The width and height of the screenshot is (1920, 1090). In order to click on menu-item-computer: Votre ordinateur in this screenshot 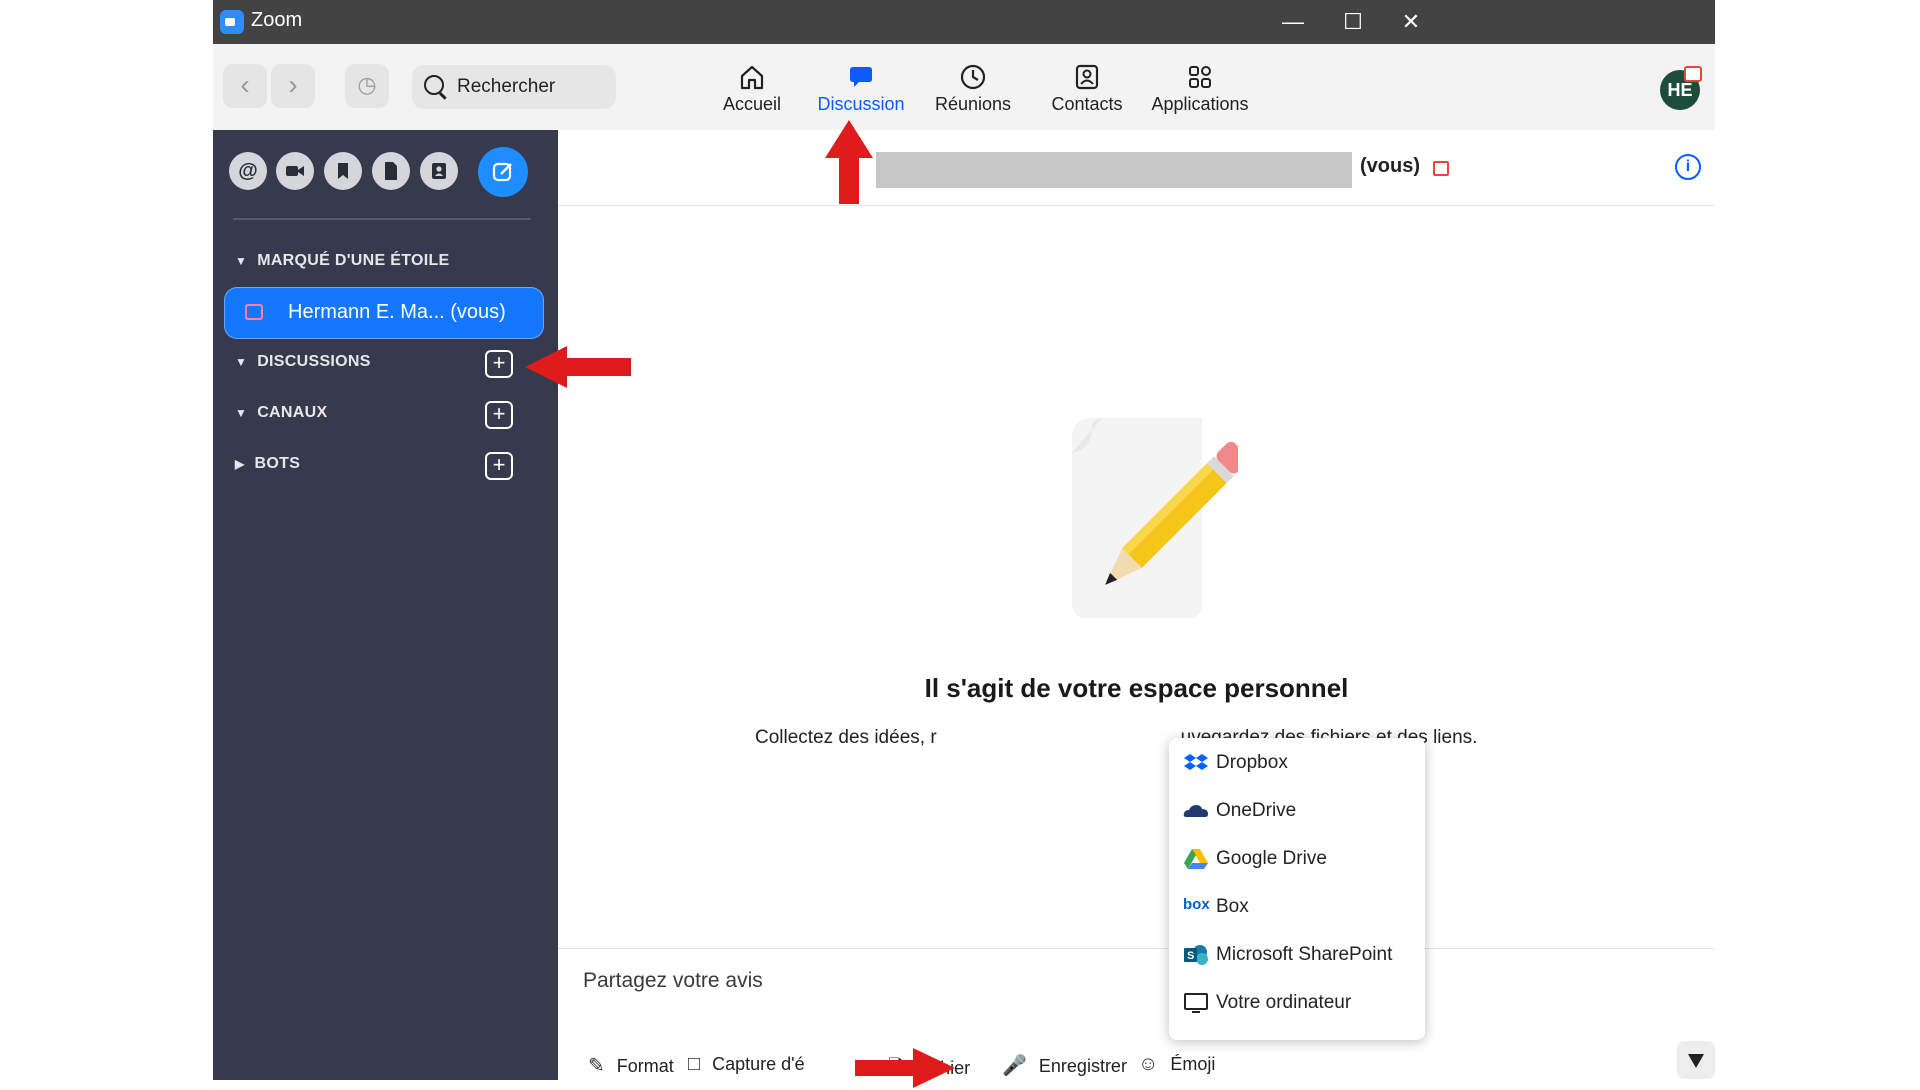, I will do `click(1297, 1004)`.